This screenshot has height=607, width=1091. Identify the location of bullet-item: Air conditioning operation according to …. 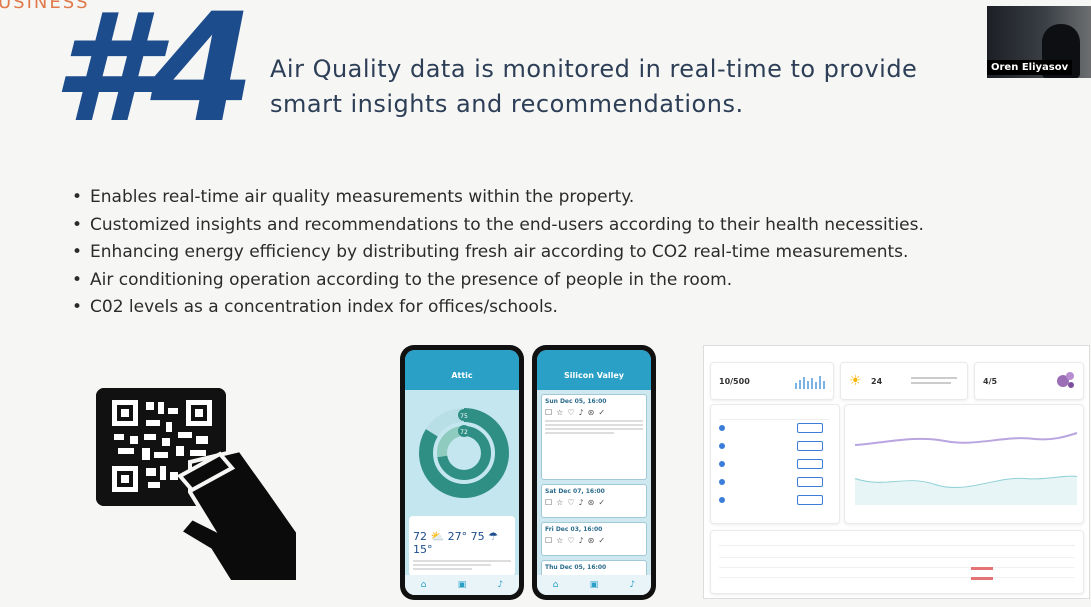
(498, 281).